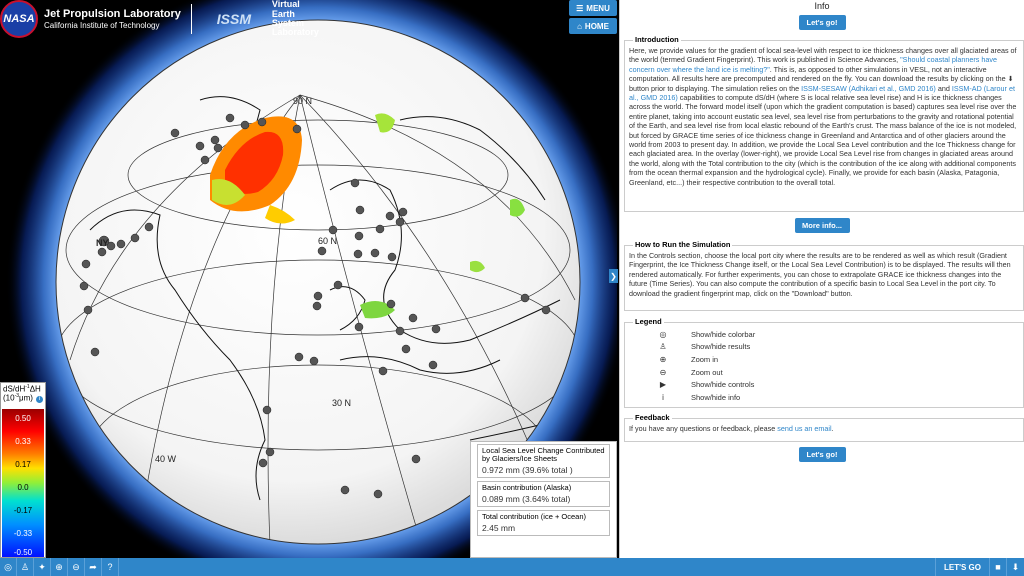  What do you see at coordinates (23, 510) in the screenshot?
I see `colorbar-tick: -0.17` at bounding box center [23, 510].